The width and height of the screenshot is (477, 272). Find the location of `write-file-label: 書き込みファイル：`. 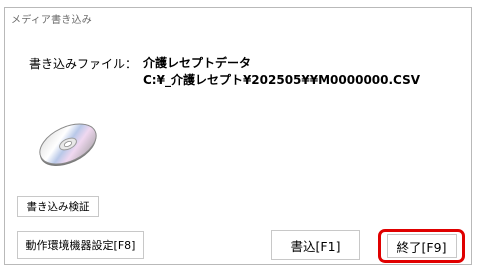

write-file-label: 書き込みファイル： is located at coordinates (83, 64).